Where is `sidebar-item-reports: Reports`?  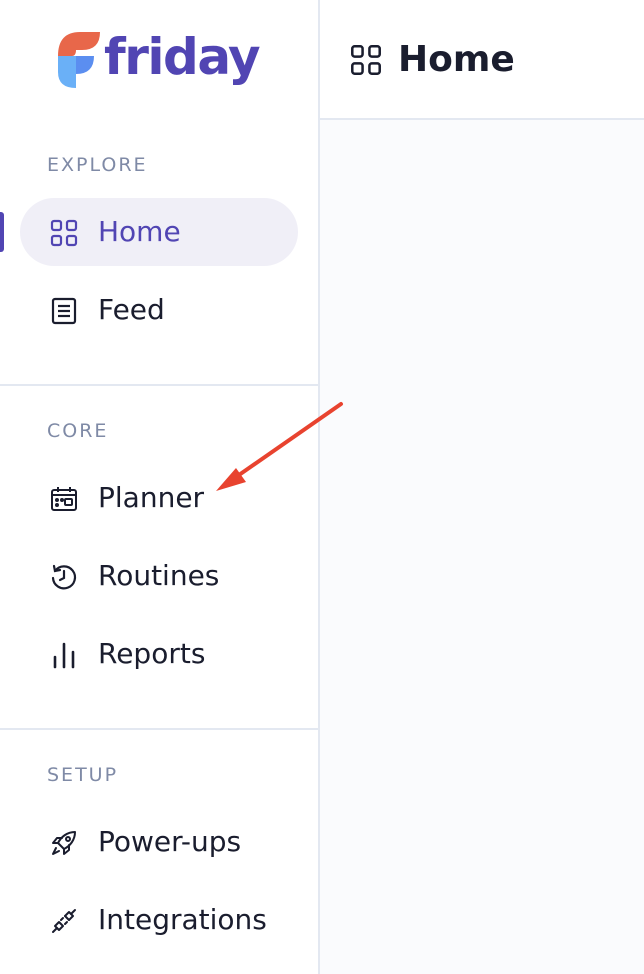
sidebar-item-reports: Reports is located at coordinates (159, 654).